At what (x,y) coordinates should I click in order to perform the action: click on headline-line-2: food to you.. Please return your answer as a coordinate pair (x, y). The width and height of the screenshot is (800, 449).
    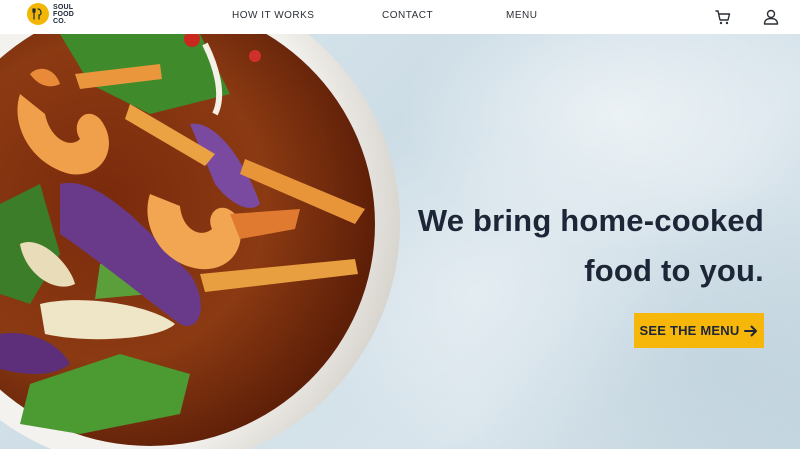
    Looking at the image, I should click on (674, 270).